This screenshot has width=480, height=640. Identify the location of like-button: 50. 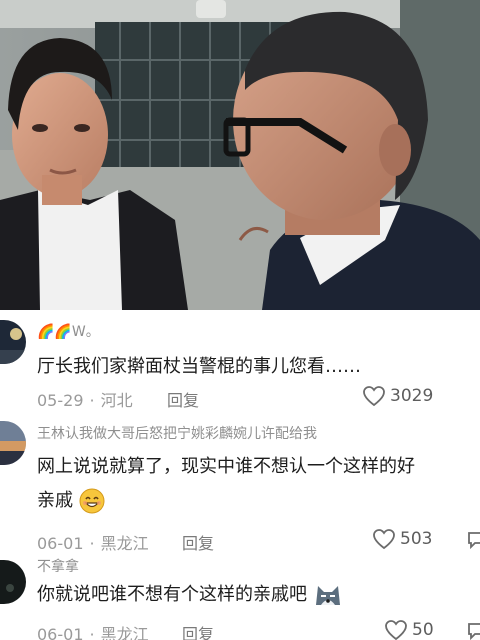
(409, 629).